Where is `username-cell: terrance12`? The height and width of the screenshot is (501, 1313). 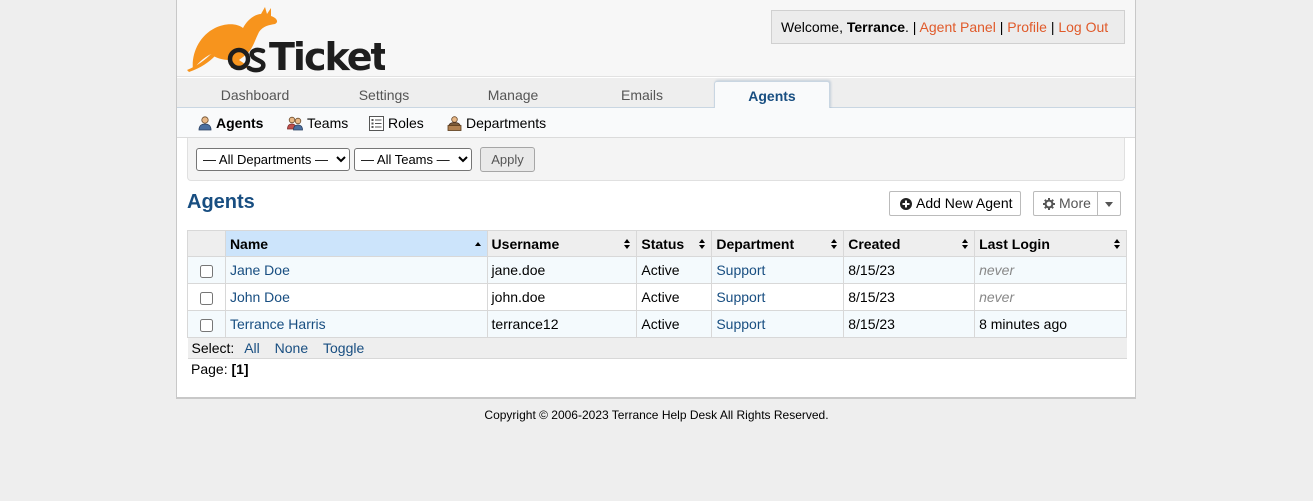 username-cell: terrance12 is located at coordinates (562, 324).